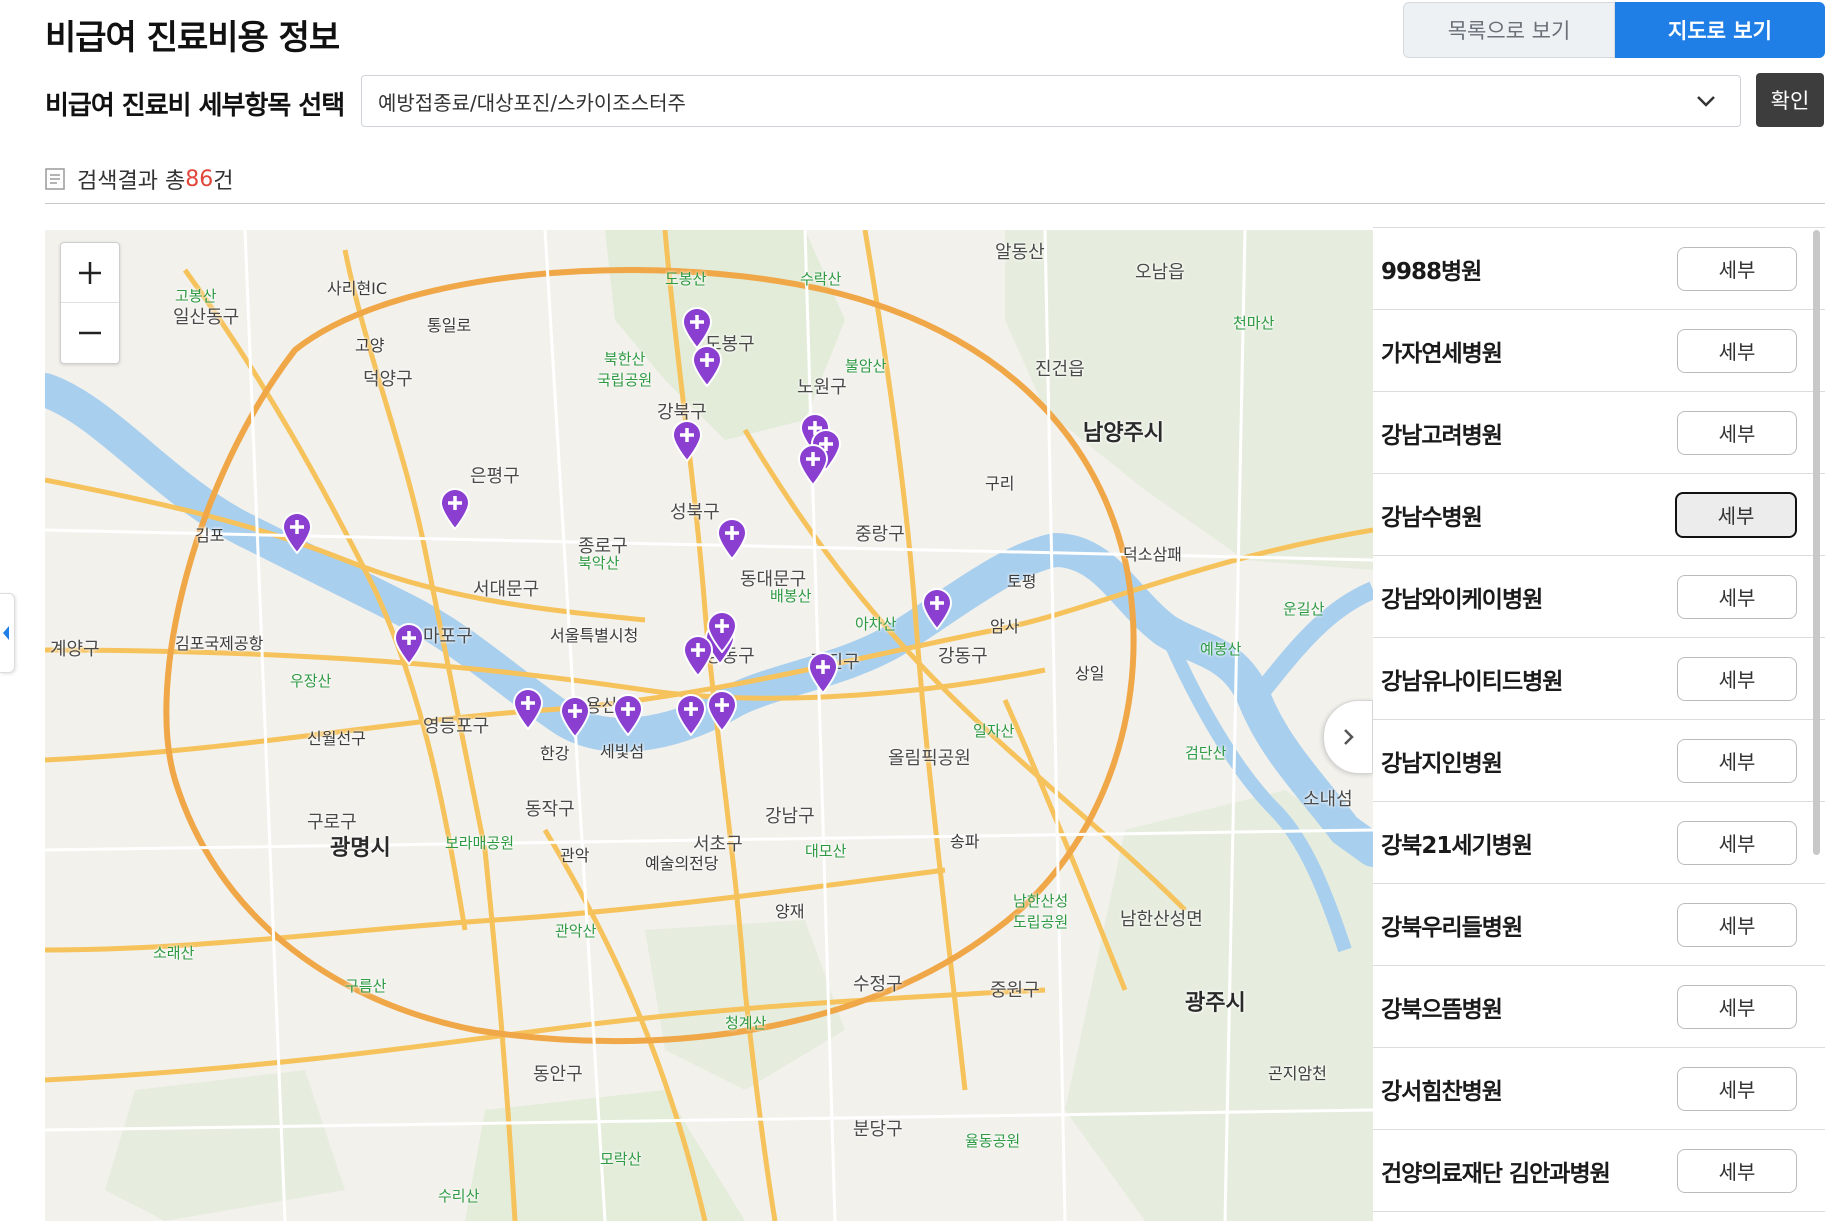  I want to click on map-label: 상일, so click(1090, 673).